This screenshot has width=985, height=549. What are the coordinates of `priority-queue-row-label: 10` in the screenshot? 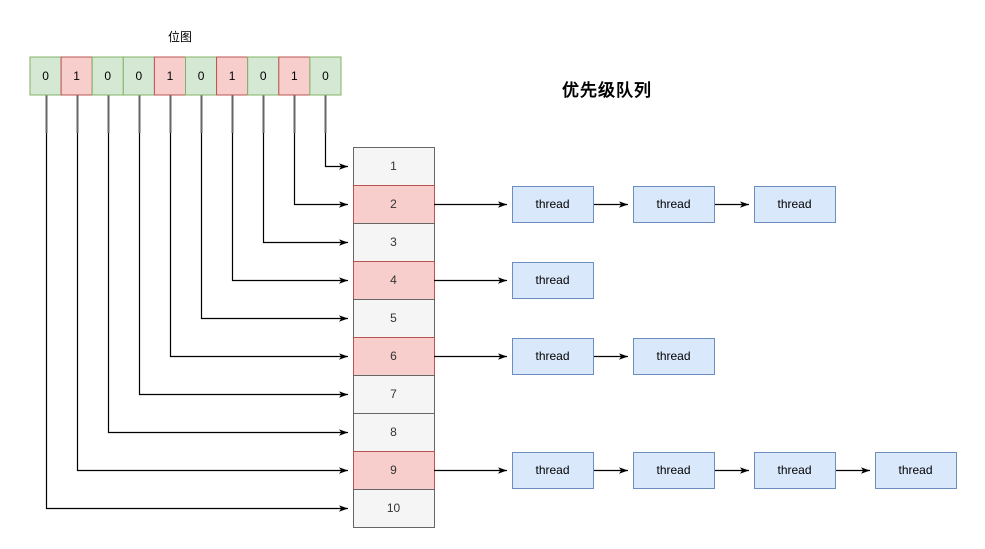 It's located at (394, 508).